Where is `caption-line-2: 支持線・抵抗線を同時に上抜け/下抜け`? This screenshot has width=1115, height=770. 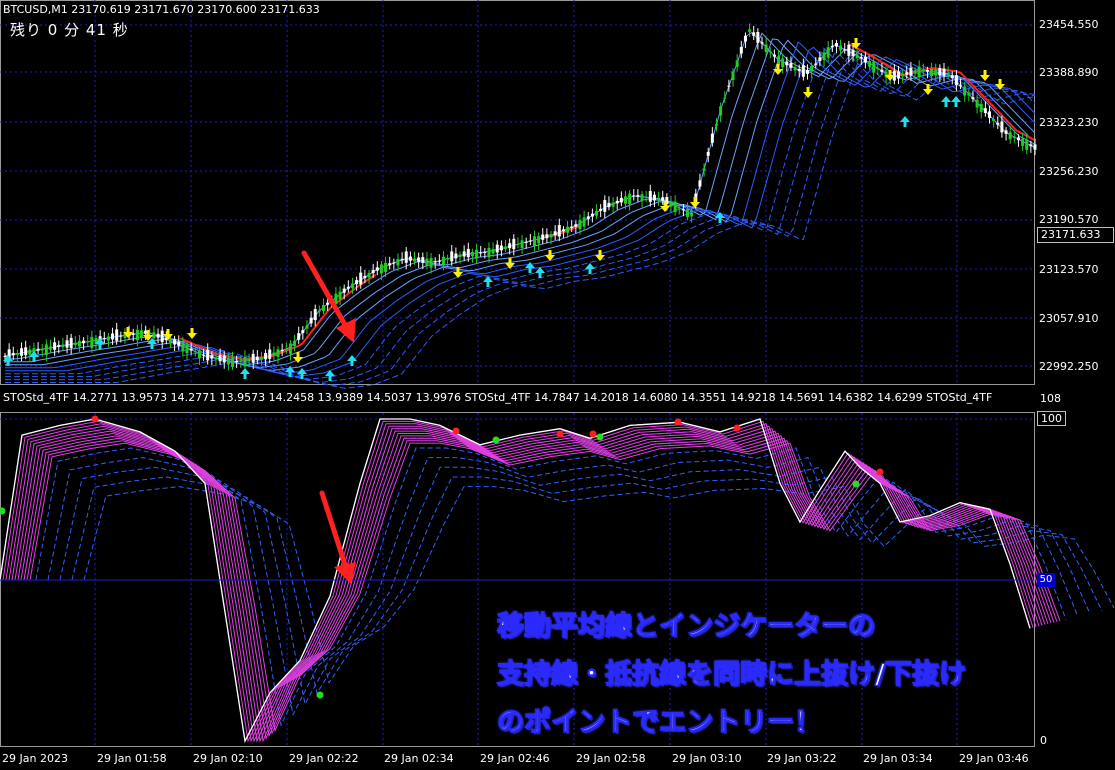
caption-line-2: 支持線・抵抗線を同時に上抜け/下抜け is located at coordinates (731, 674).